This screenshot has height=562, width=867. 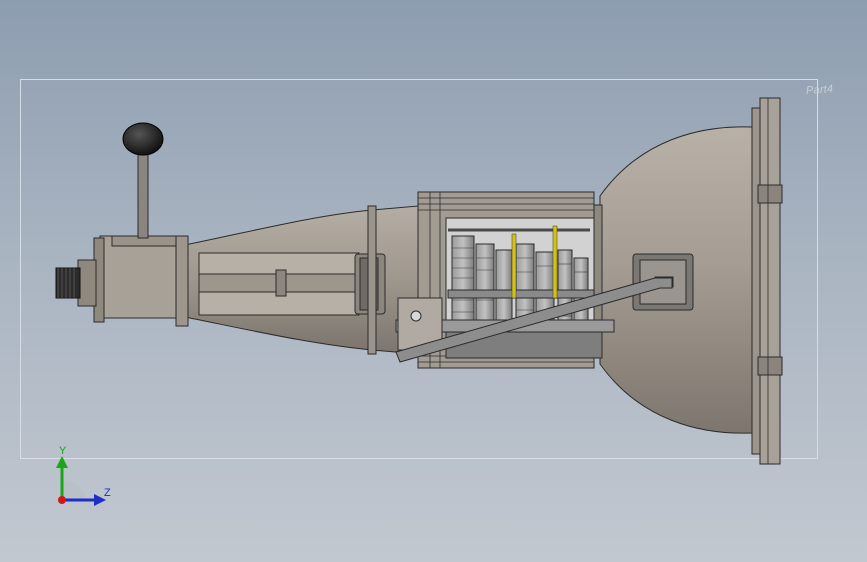 I want to click on triad-plane, so click(x=74, y=489).